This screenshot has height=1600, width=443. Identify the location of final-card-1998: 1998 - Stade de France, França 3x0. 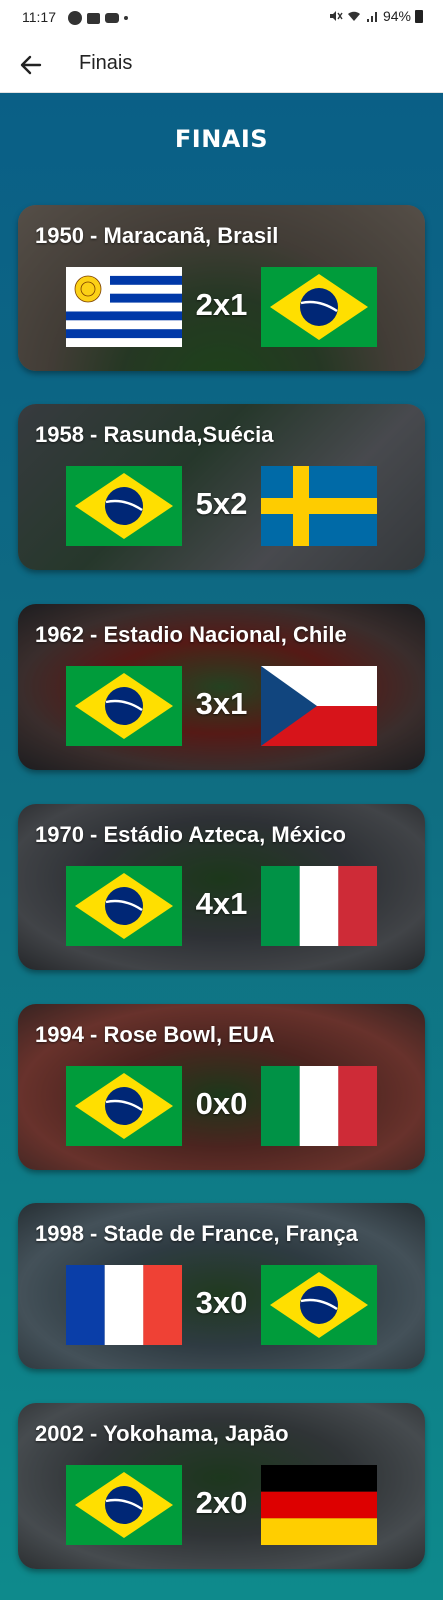
(221, 1286).